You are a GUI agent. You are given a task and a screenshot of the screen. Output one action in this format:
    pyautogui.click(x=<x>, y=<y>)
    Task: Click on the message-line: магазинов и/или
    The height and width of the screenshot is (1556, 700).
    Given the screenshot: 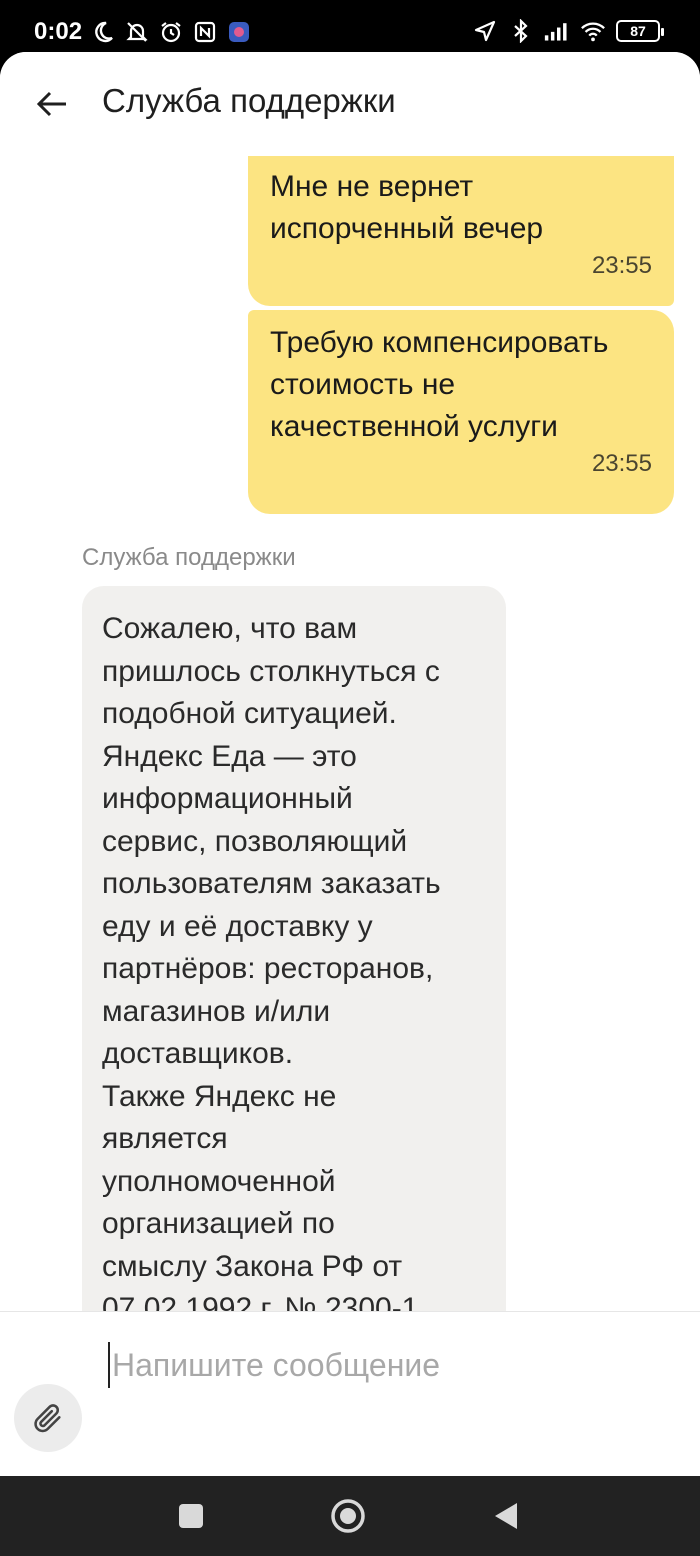 What is the action you would take?
    pyautogui.click(x=216, y=1011)
    